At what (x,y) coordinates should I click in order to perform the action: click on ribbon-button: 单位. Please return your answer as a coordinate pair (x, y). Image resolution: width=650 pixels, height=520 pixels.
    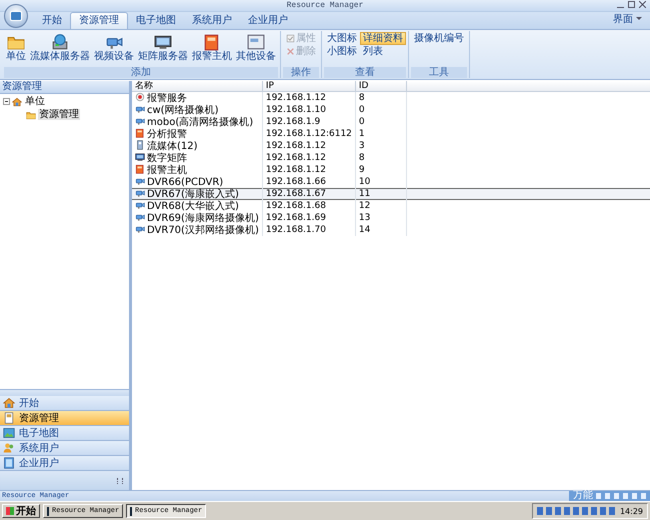
    Looking at the image, I should click on (16, 47).